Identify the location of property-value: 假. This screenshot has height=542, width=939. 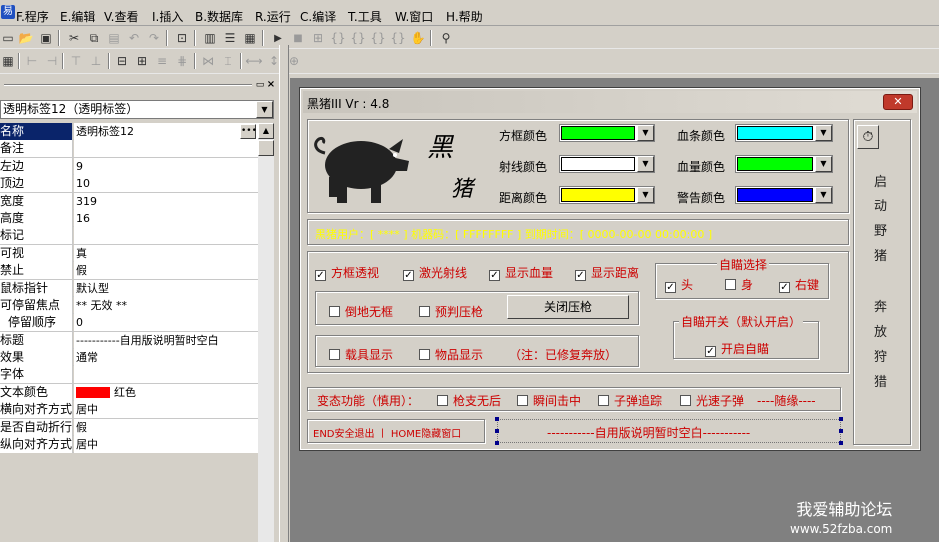
(166, 427).